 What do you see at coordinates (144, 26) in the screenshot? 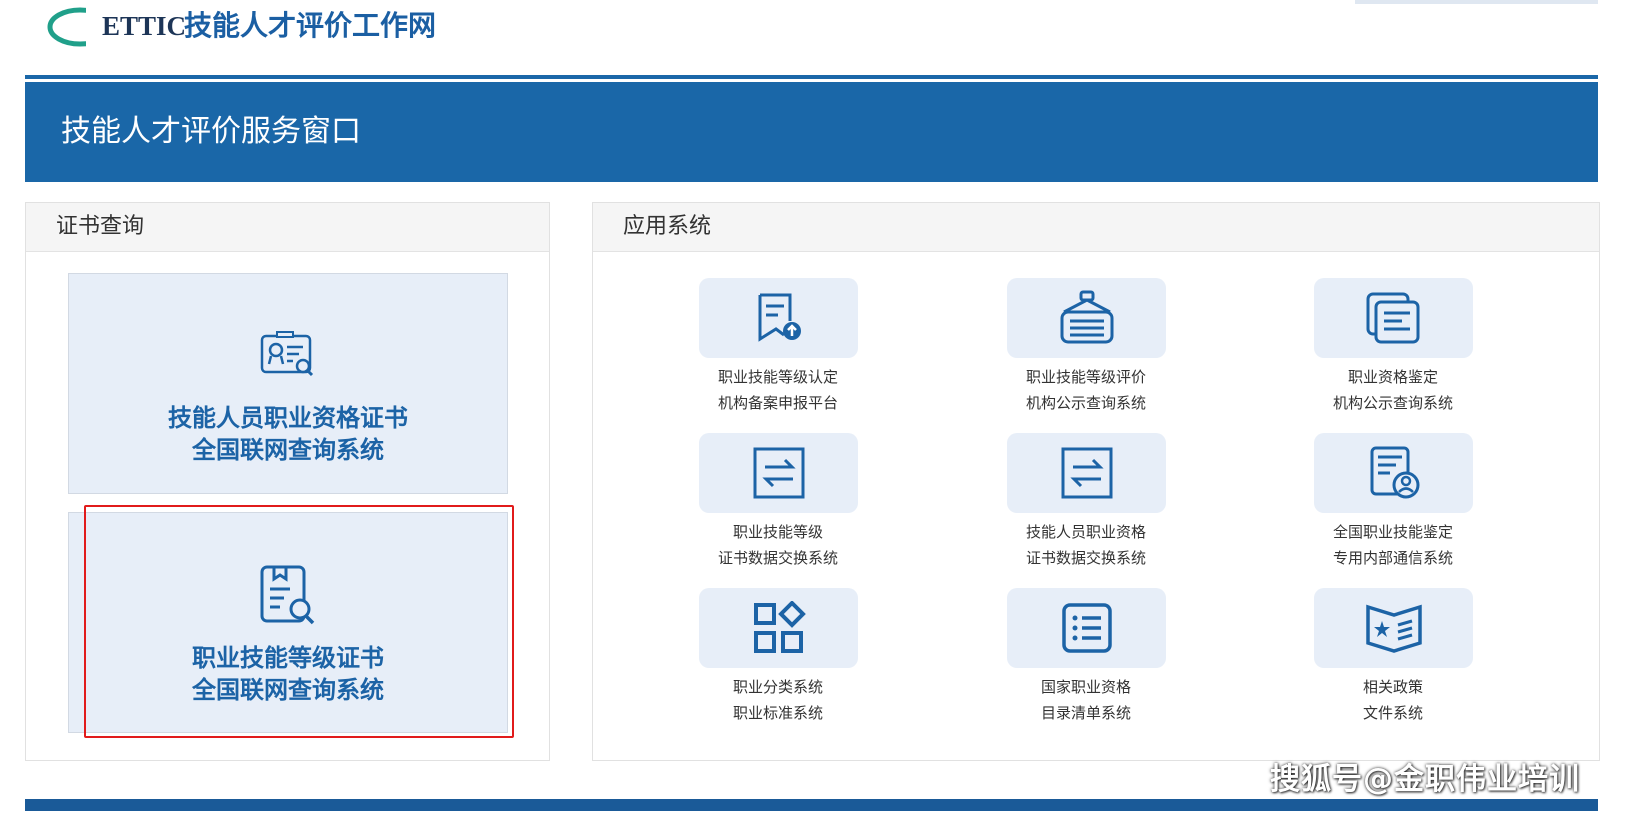
I see `logo-text: ETTIC` at bounding box center [144, 26].